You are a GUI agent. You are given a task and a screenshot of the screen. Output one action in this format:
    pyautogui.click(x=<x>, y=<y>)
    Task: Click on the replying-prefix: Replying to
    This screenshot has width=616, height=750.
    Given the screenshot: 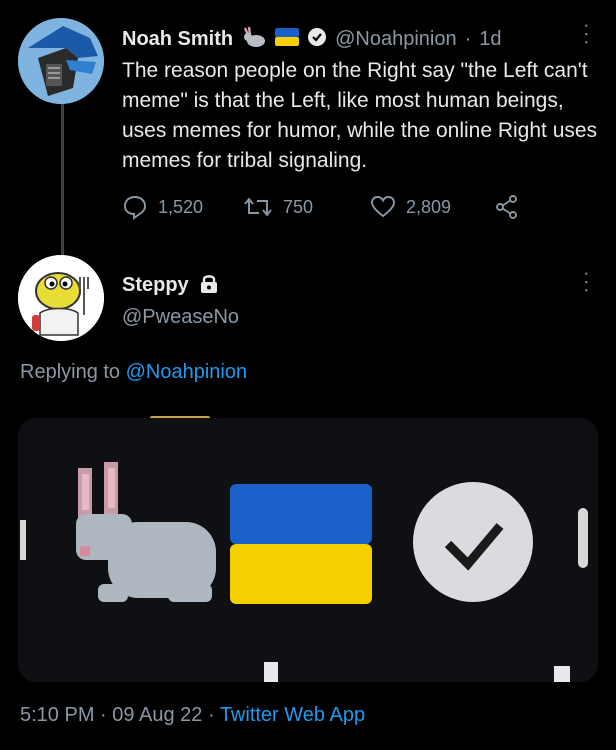 What is the action you would take?
    pyautogui.click(x=70, y=372)
    